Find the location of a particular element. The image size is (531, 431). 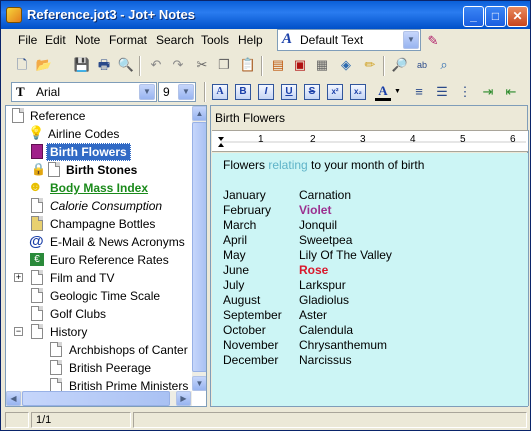

font-family-select: T Arial ▼ is located at coordinates (84, 92).